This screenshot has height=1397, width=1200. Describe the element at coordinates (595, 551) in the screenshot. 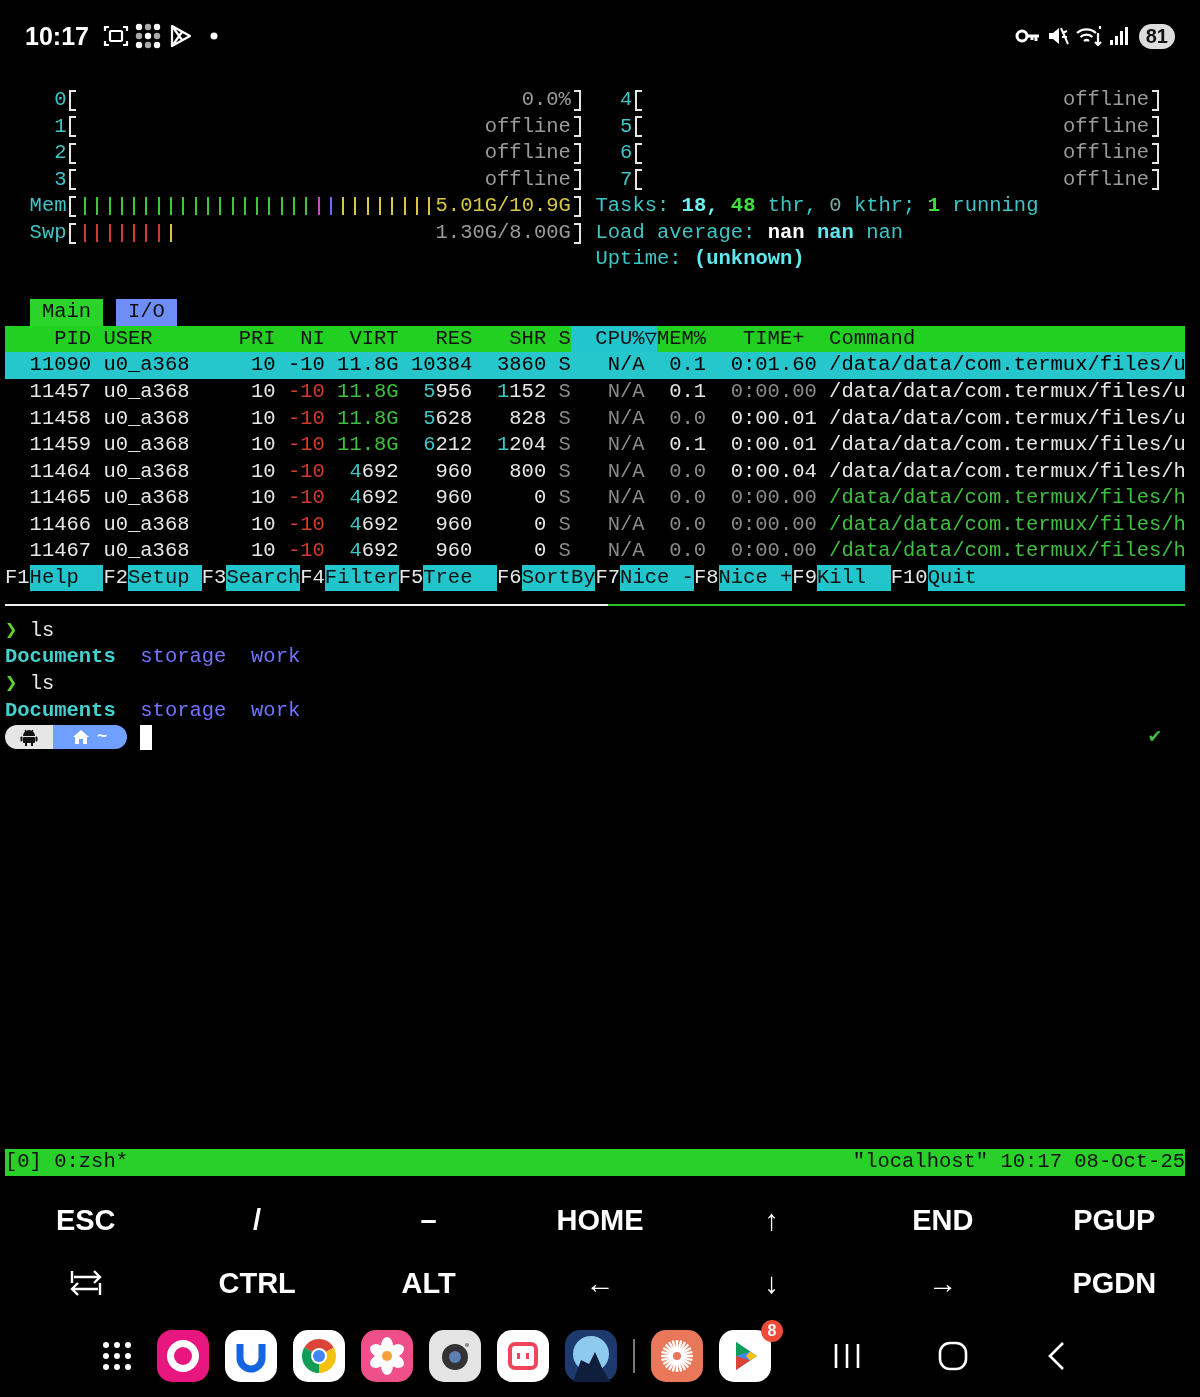

I see `process-row: 11467 u0_a368 10 -10 4692 960 0 S N/A 0.0 0:00.00 /data/data/com.termux/files/h` at that location.